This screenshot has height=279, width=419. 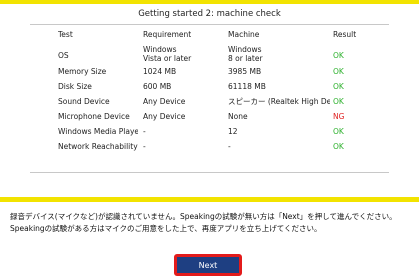 What do you see at coordinates (238, 116) in the screenshot?
I see `cell-machine: None` at bounding box center [238, 116].